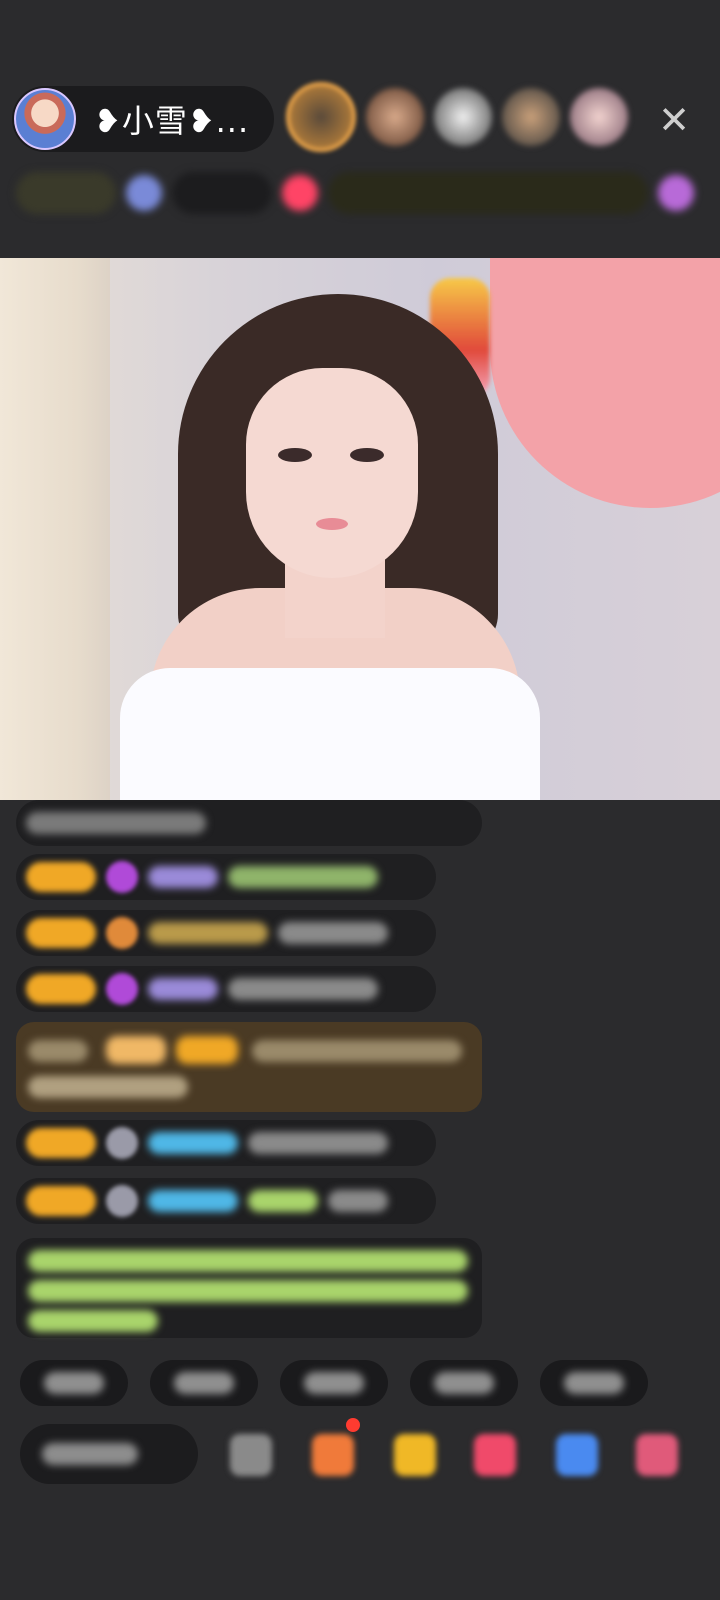 The image size is (720, 1600). Describe the element at coordinates (66, 193) in the screenshot. I see `level-badge` at that location.